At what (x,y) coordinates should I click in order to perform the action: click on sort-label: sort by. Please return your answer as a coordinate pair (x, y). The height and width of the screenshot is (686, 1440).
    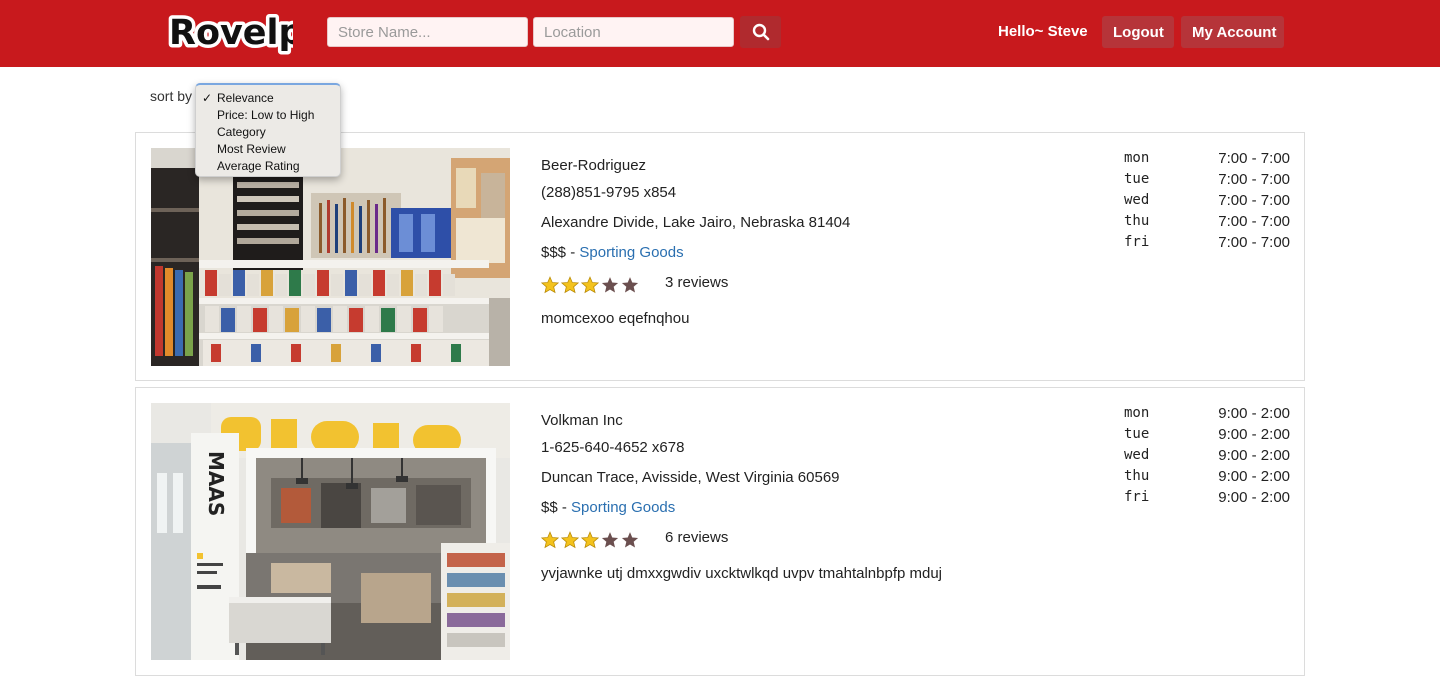
    Looking at the image, I should click on (171, 96).